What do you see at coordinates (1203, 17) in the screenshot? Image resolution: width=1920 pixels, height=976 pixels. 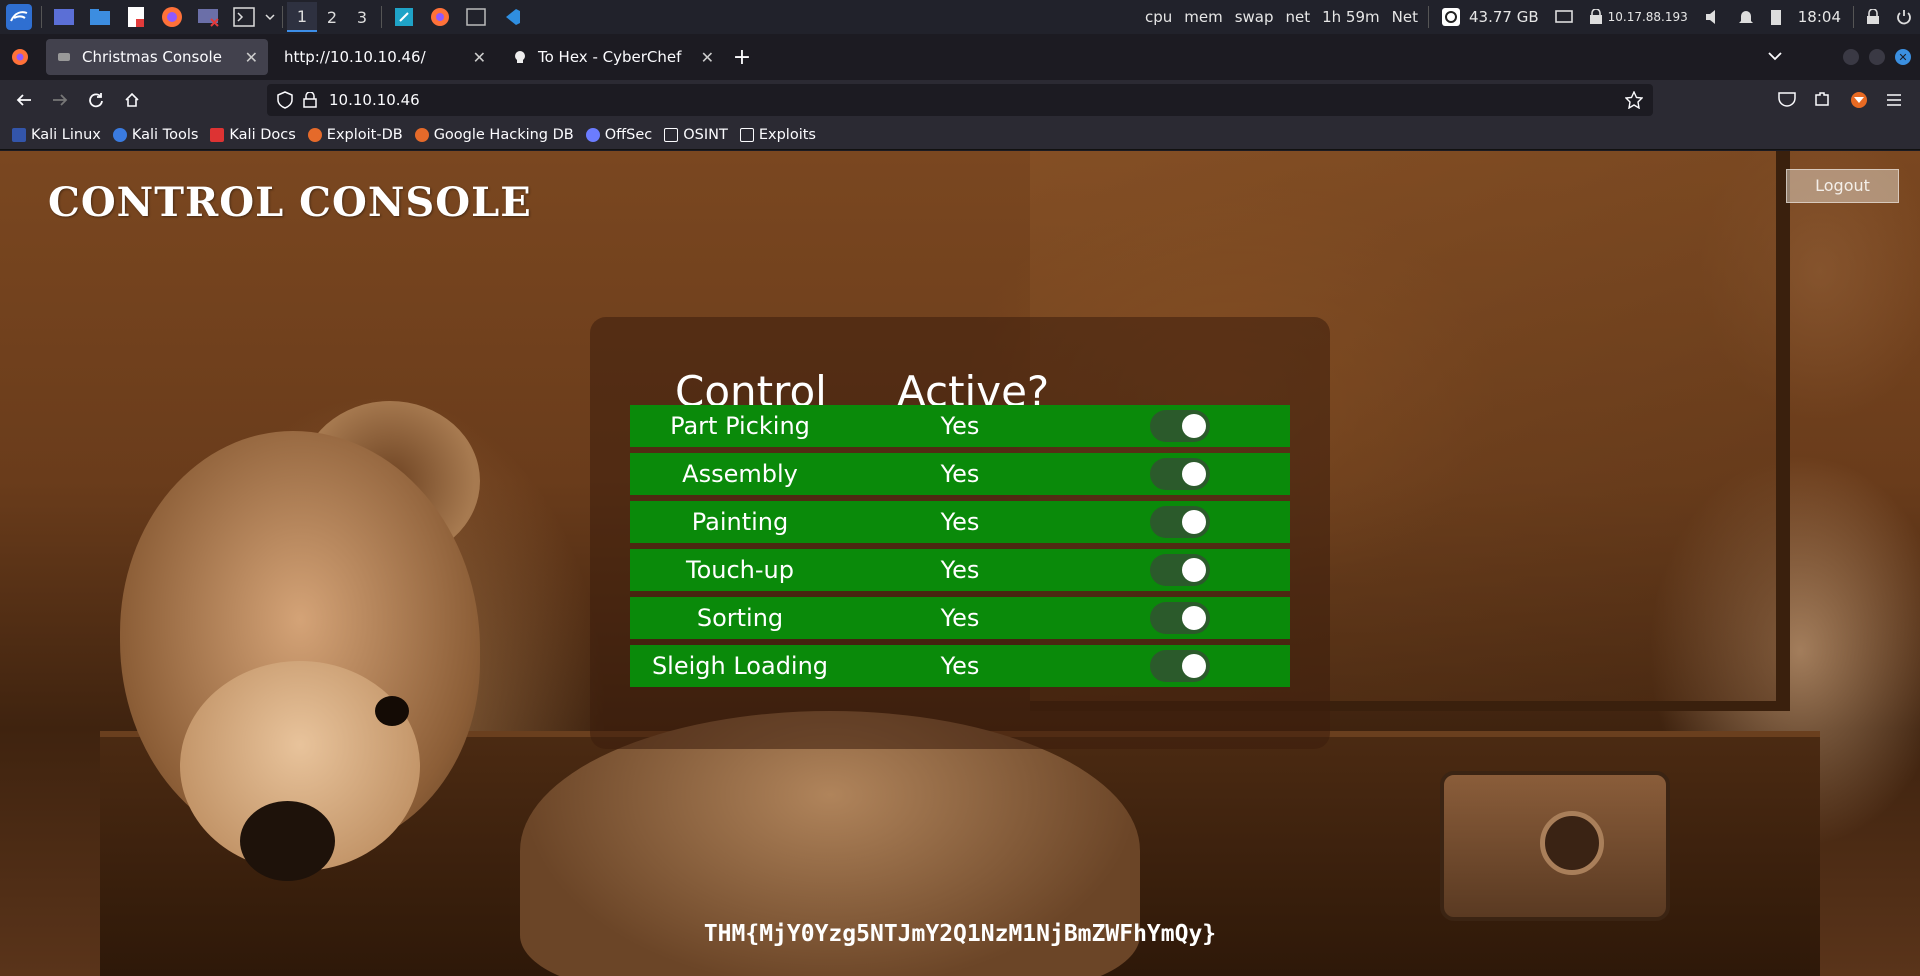 I see `mem-monitor: mem` at bounding box center [1203, 17].